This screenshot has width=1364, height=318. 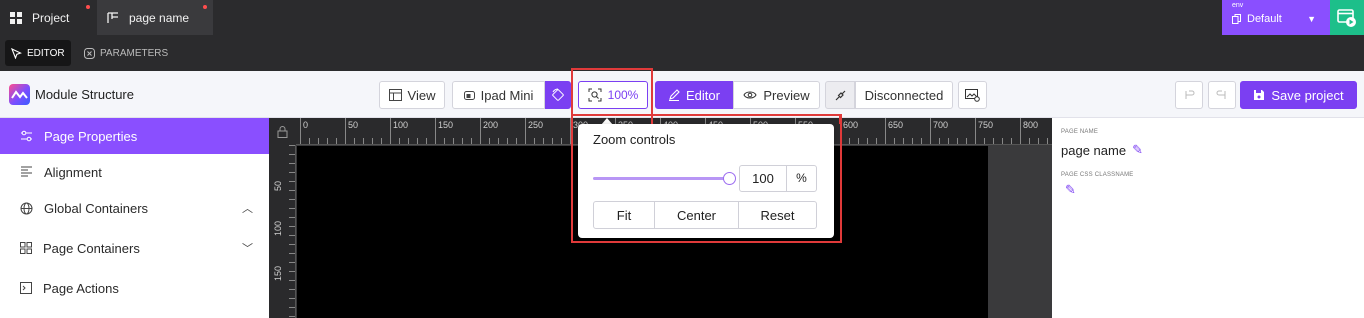 I want to click on page-name-value: page name, so click(x=1094, y=150).